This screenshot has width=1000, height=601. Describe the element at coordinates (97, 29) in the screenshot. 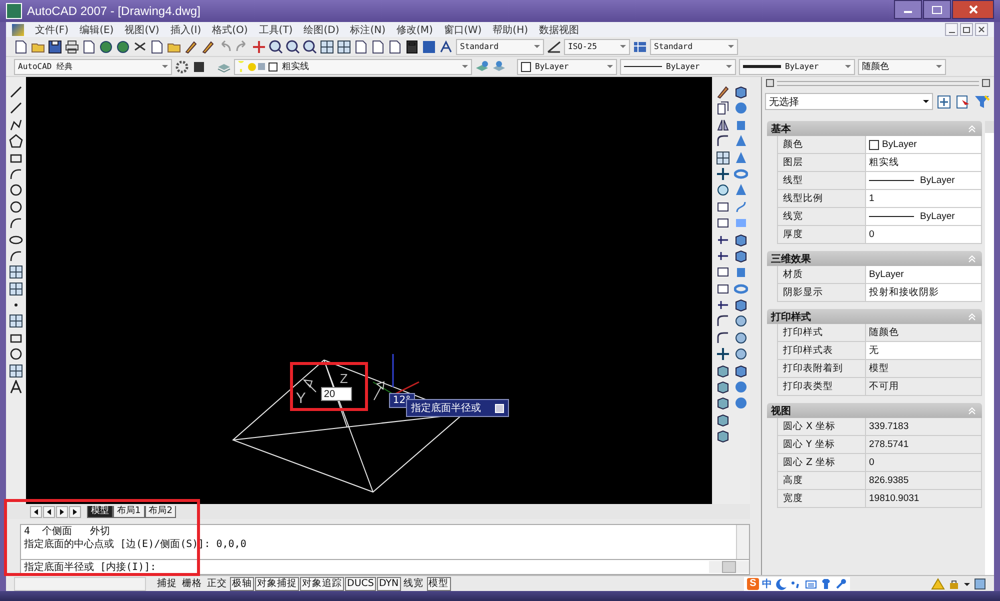

I see `menu-item: 编辑(E)` at that location.